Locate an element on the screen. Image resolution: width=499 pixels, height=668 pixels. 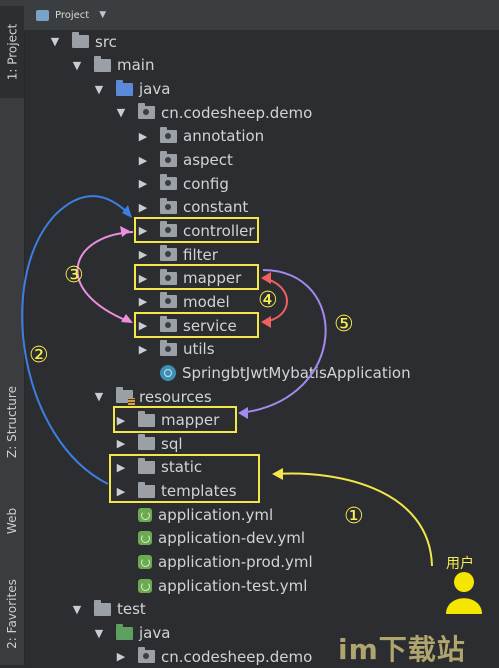
marker-1: ① is located at coordinates (354, 516).